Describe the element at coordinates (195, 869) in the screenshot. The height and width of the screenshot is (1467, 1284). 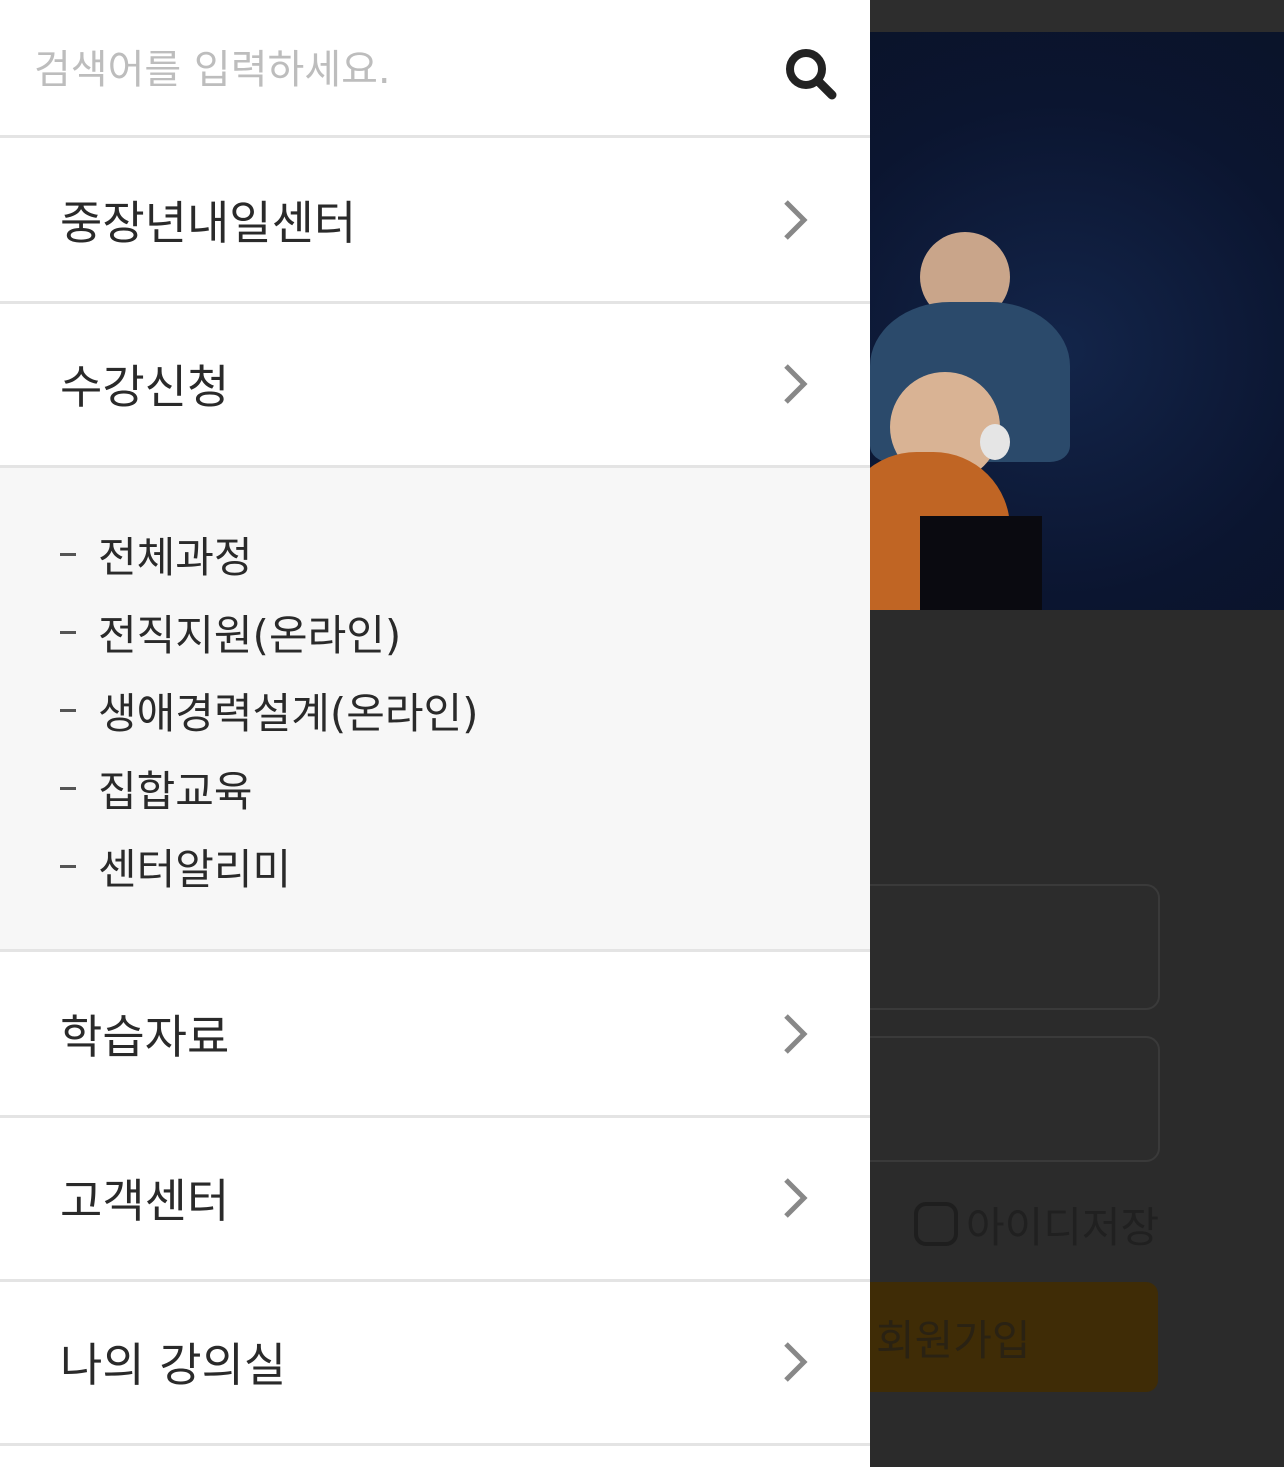
I see `submenu-item-label: 센터알리미` at that location.